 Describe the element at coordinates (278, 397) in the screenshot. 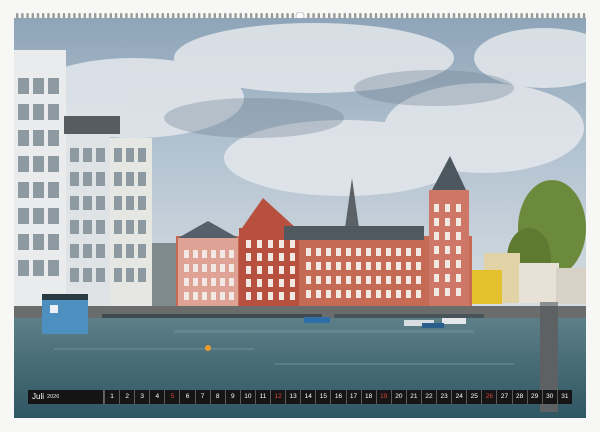

I see `day-cell: 12` at that location.